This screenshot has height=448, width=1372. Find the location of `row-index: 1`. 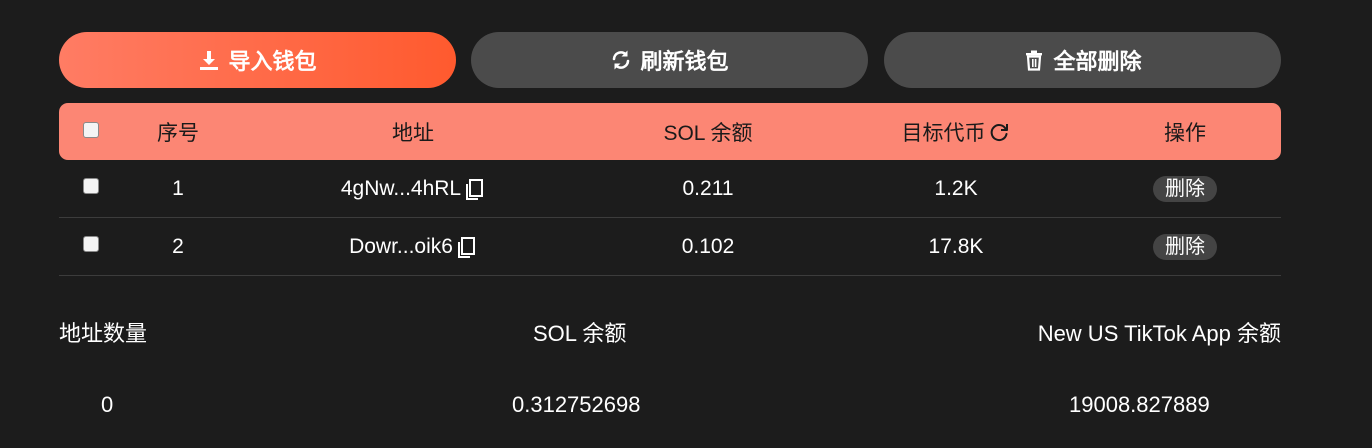

row-index: 1 is located at coordinates (178, 188).